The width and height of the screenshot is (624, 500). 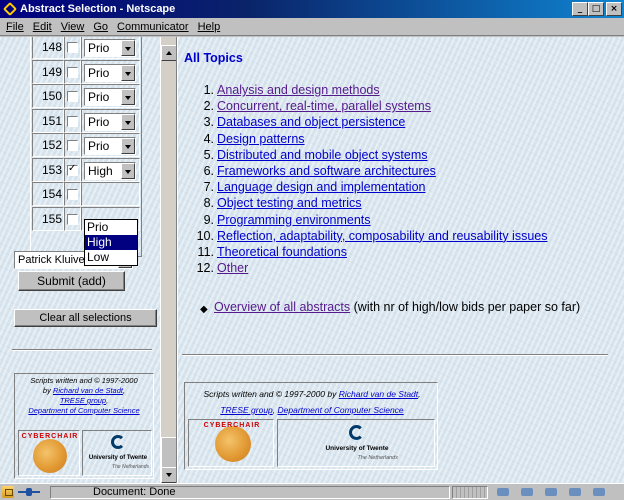 What do you see at coordinates (208, 203) in the screenshot?
I see `topic-number: 8.` at bounding box center [208, 203].